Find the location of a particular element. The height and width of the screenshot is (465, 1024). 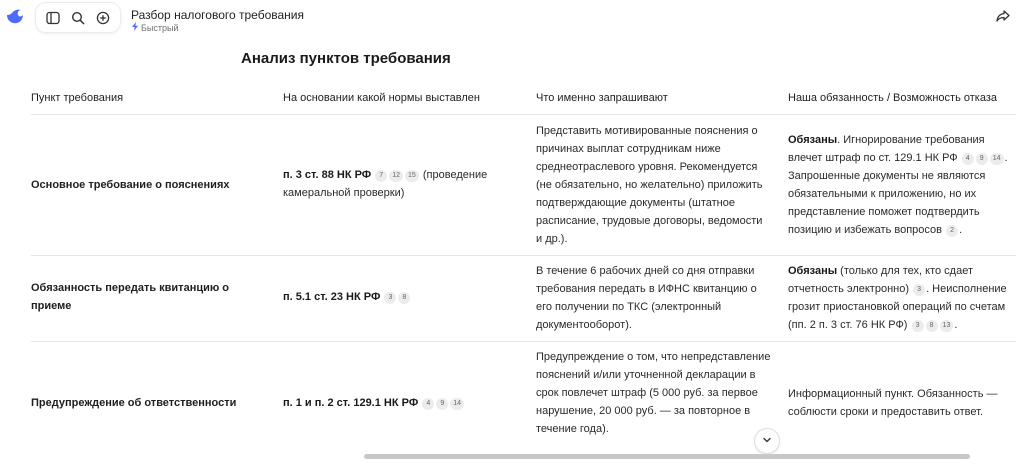

share-icon is located at coordinates (1003, 16).